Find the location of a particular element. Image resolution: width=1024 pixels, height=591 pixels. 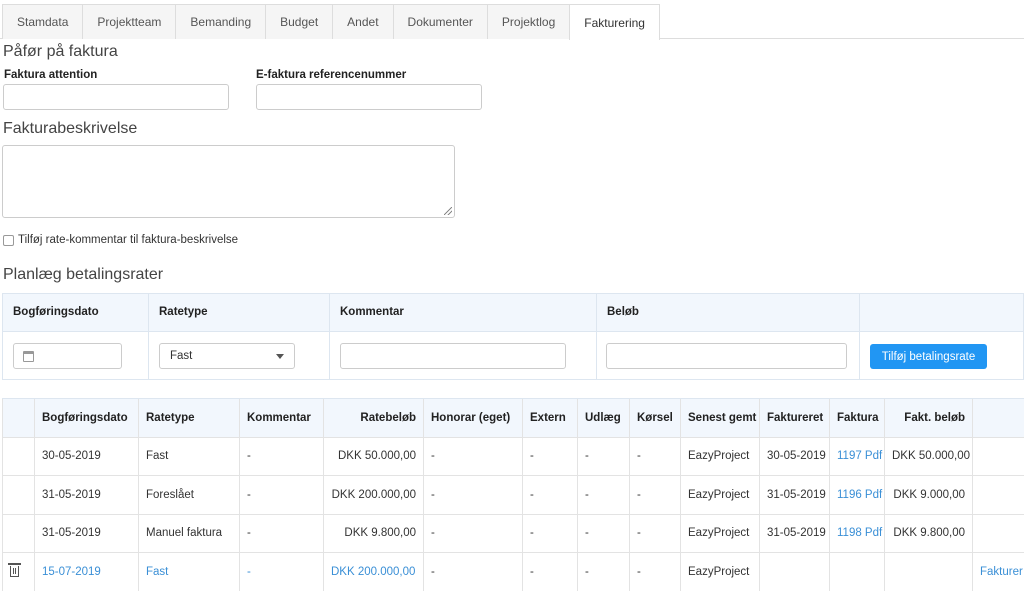

row-invoice-link is located at coordinates (857, 571).